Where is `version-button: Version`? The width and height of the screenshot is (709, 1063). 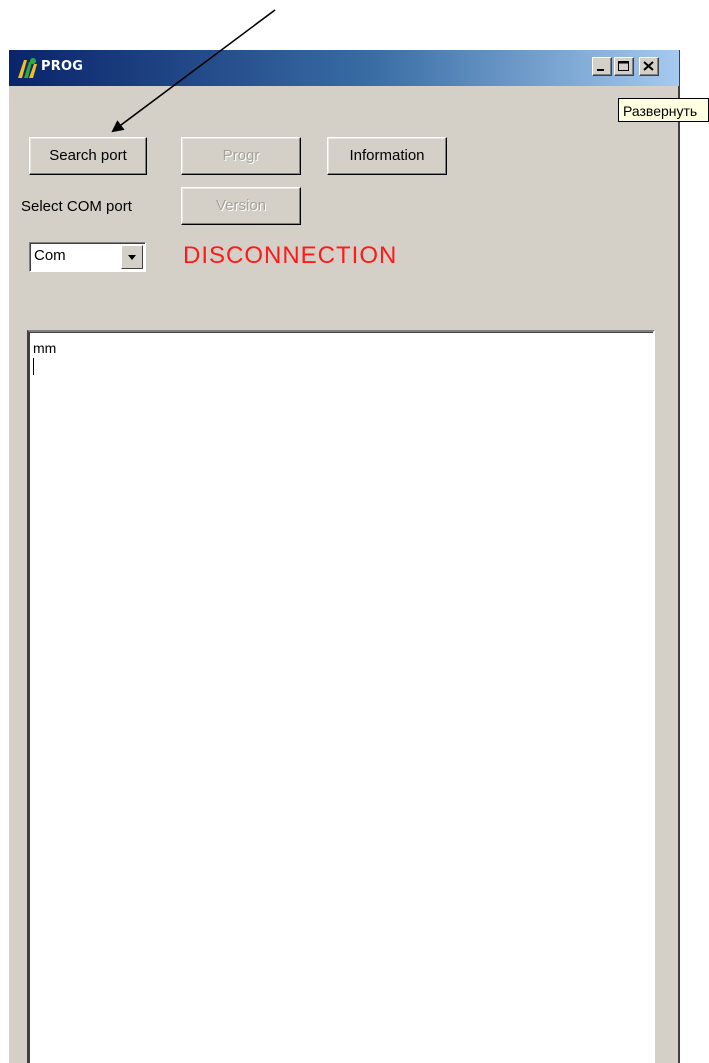 version-button: Version is located at coordinates (241, 206).